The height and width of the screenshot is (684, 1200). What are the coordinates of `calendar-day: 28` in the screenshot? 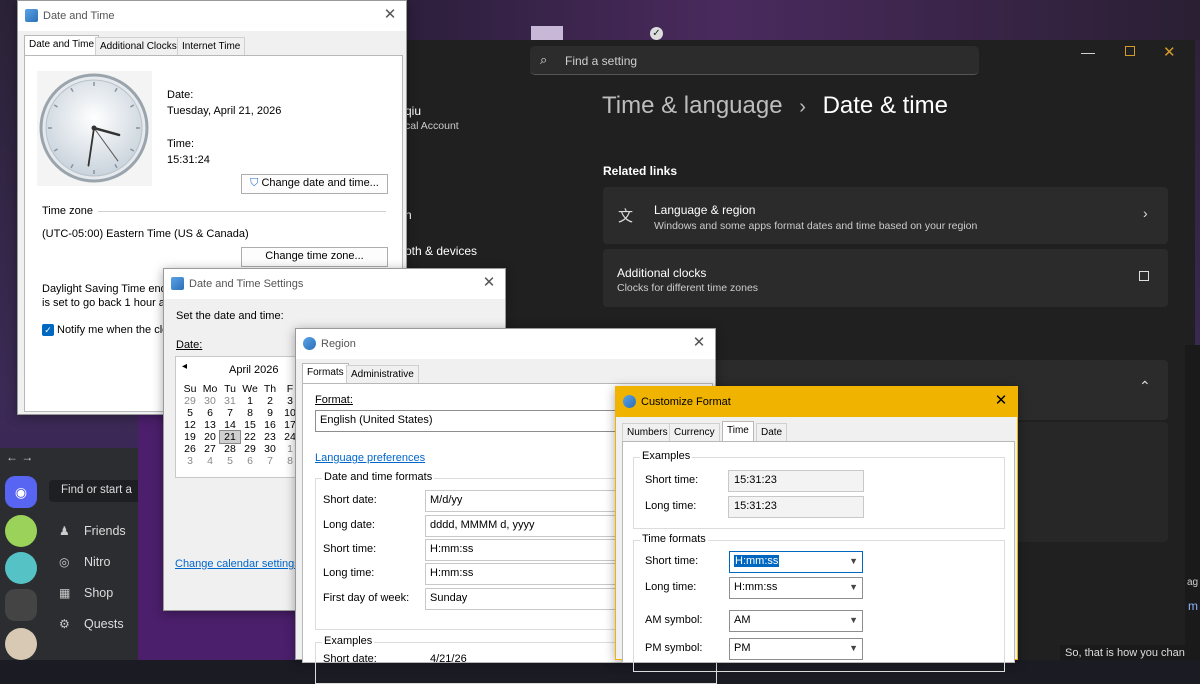 It's located at (230, 449).